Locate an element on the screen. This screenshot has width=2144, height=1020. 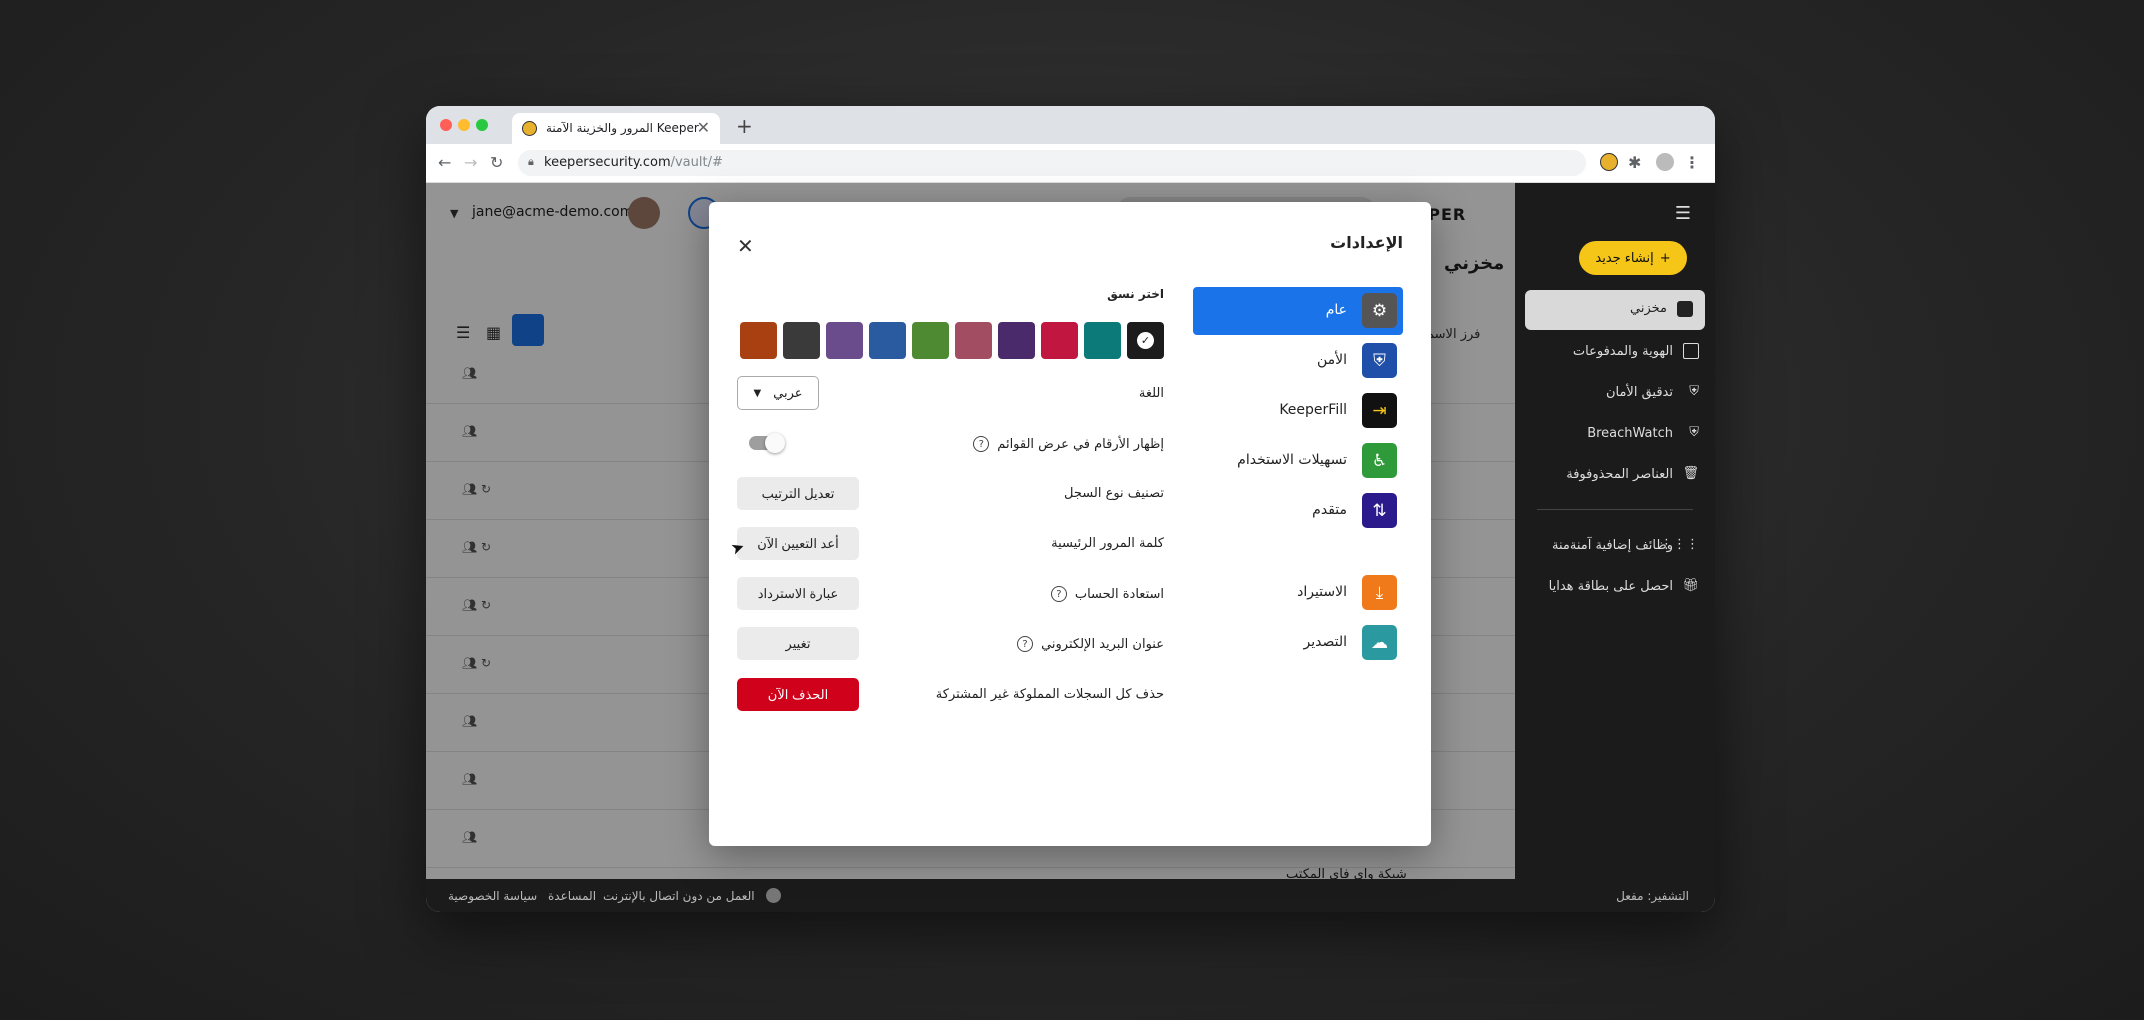
sidebar-item-label: وظائف إضافية آمنةمنة is located at coordinates (1612, 545).